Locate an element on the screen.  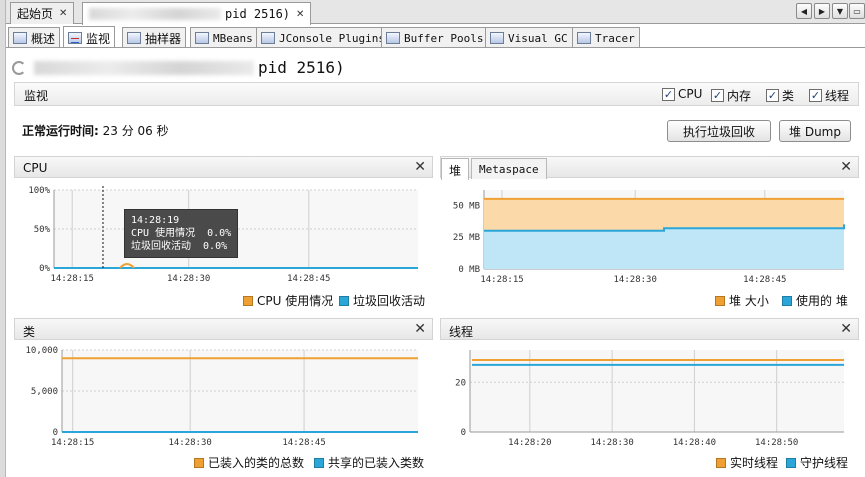
y-tick-label: 10,000 is located at coordinates (41, 351).